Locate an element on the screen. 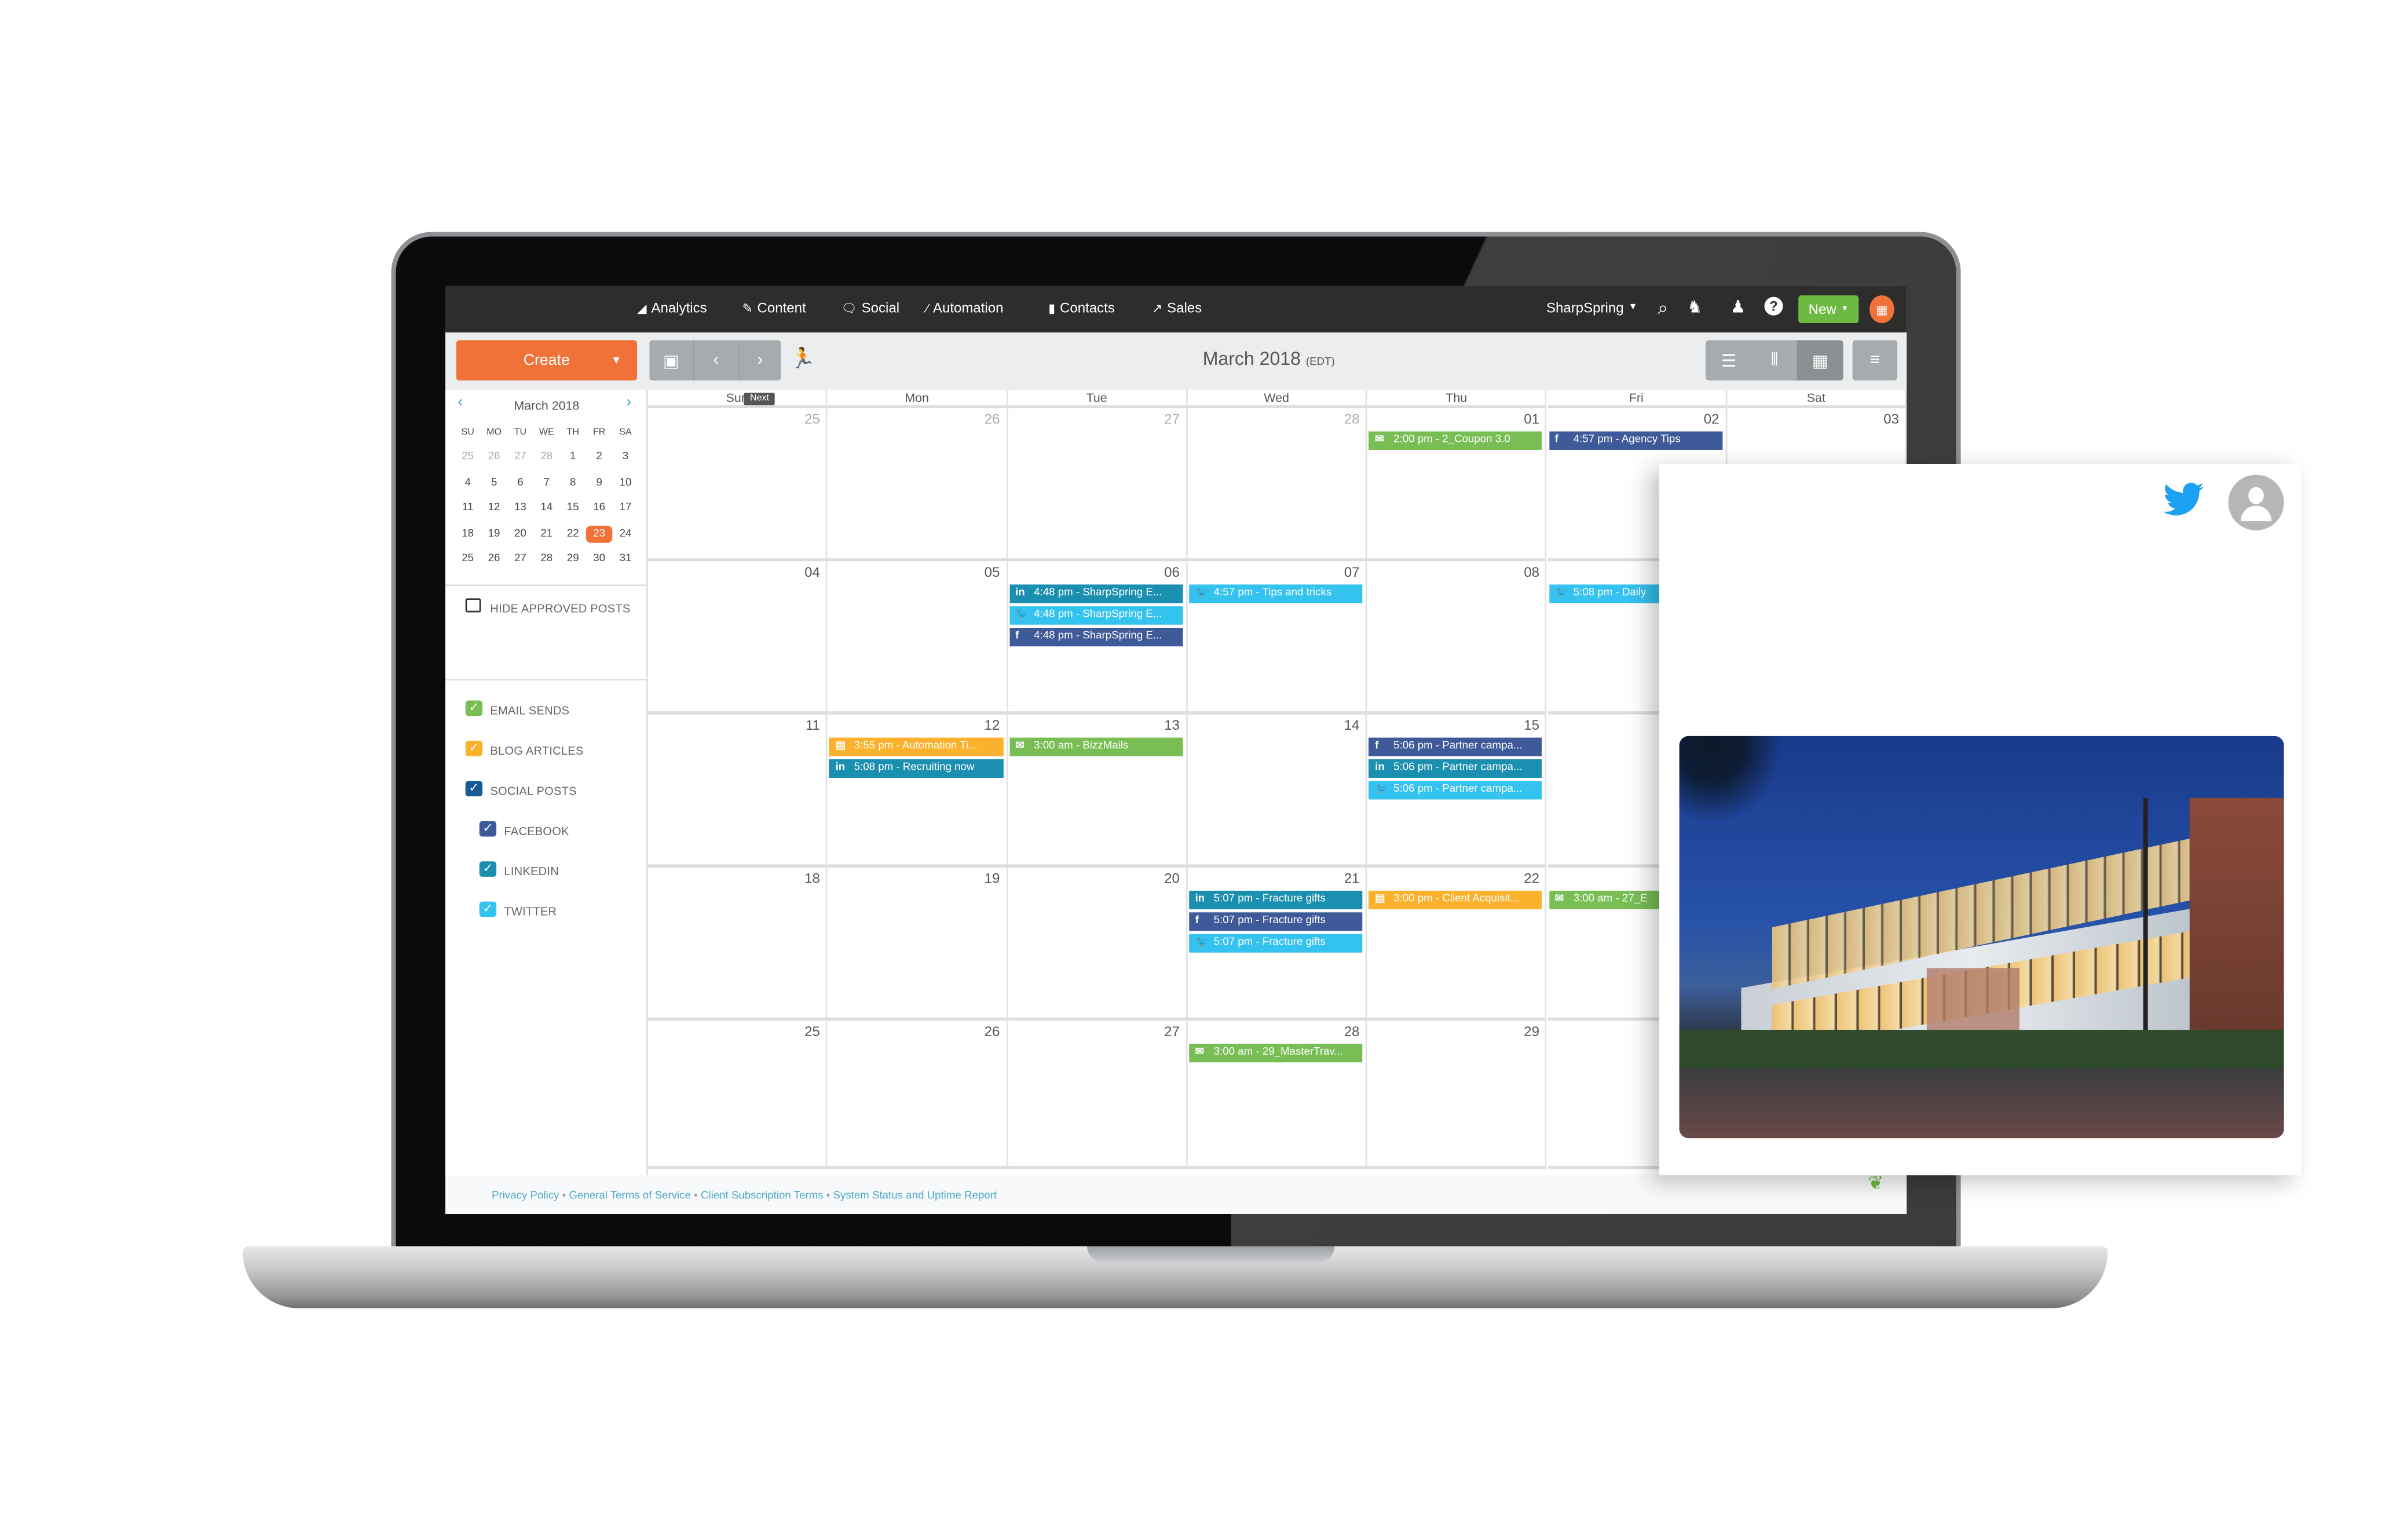 Image resolution: width=2389 pixels, height=1540 pixels. mini-day: 7 is located at coordinates (546, 482).